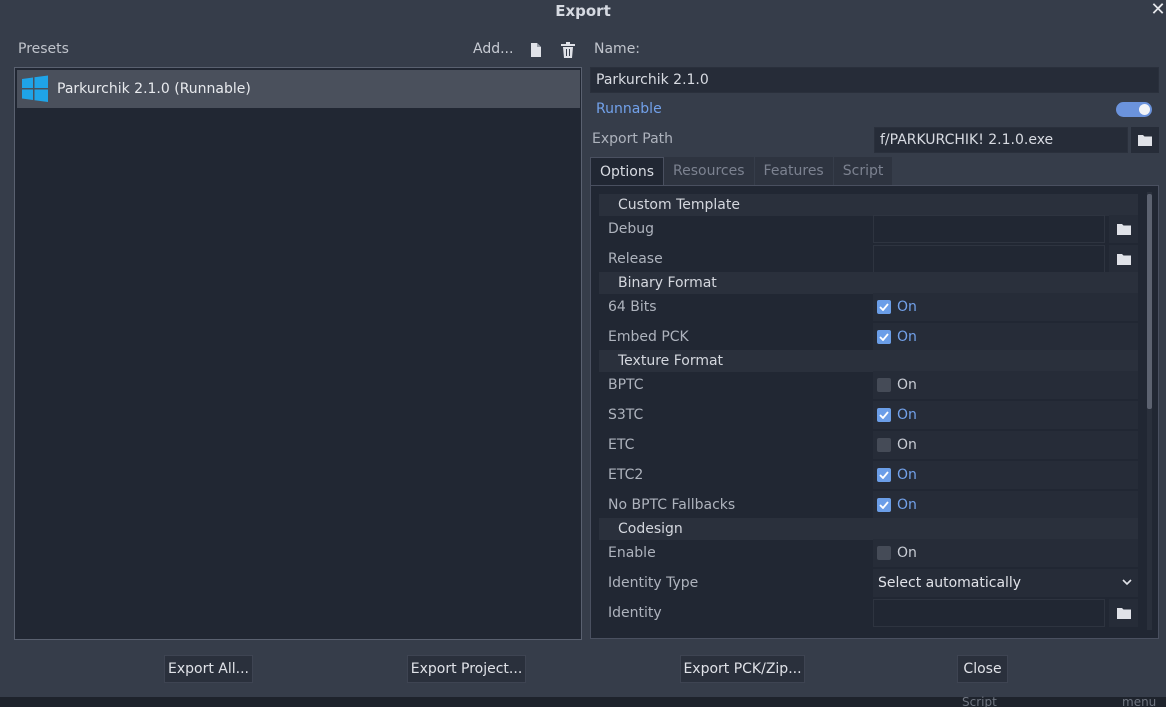  Describe the element at coordinates (989, 229) in the screenshot. I see `debug-template-input` at that location.